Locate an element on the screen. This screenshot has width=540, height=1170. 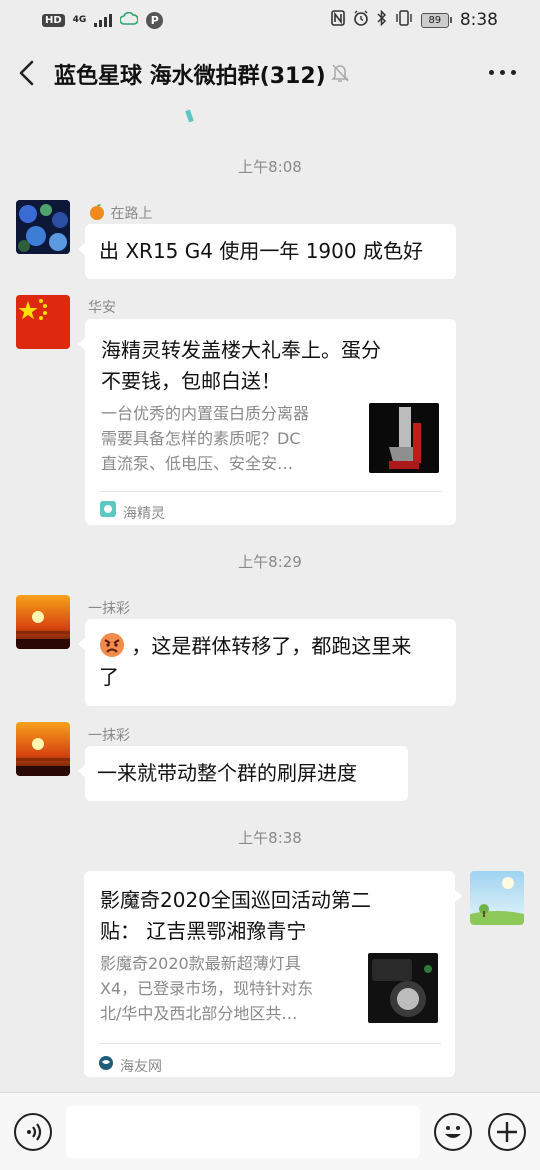
card-desc-line: 一台优秀的内置蛋白质分离器 is located at coordinates (205, 413).